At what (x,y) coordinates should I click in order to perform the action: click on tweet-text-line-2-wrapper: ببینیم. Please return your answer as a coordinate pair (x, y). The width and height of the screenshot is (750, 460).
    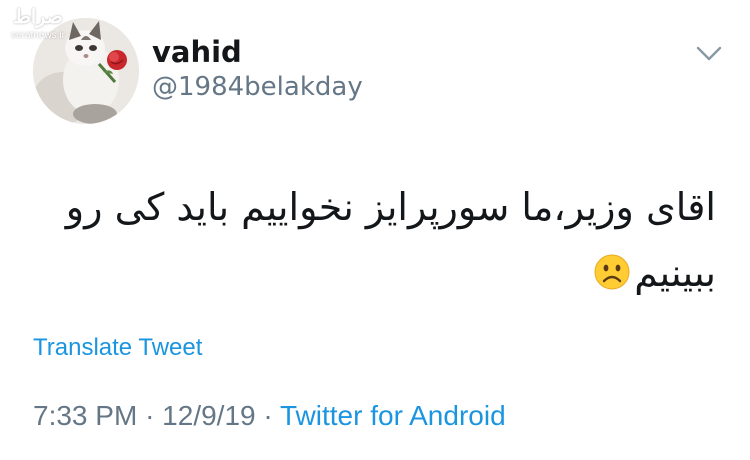
    Looking at the image, I should click on (371, 273).